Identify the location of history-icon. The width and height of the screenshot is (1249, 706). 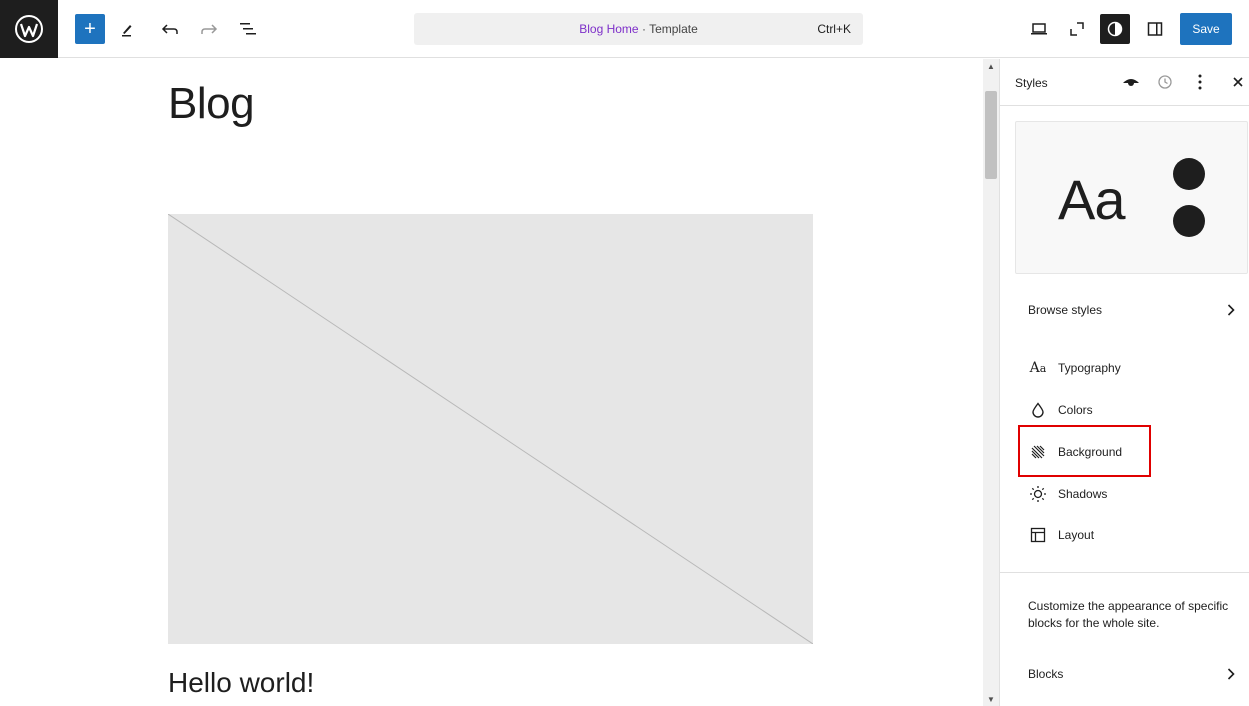
(1165, 82).